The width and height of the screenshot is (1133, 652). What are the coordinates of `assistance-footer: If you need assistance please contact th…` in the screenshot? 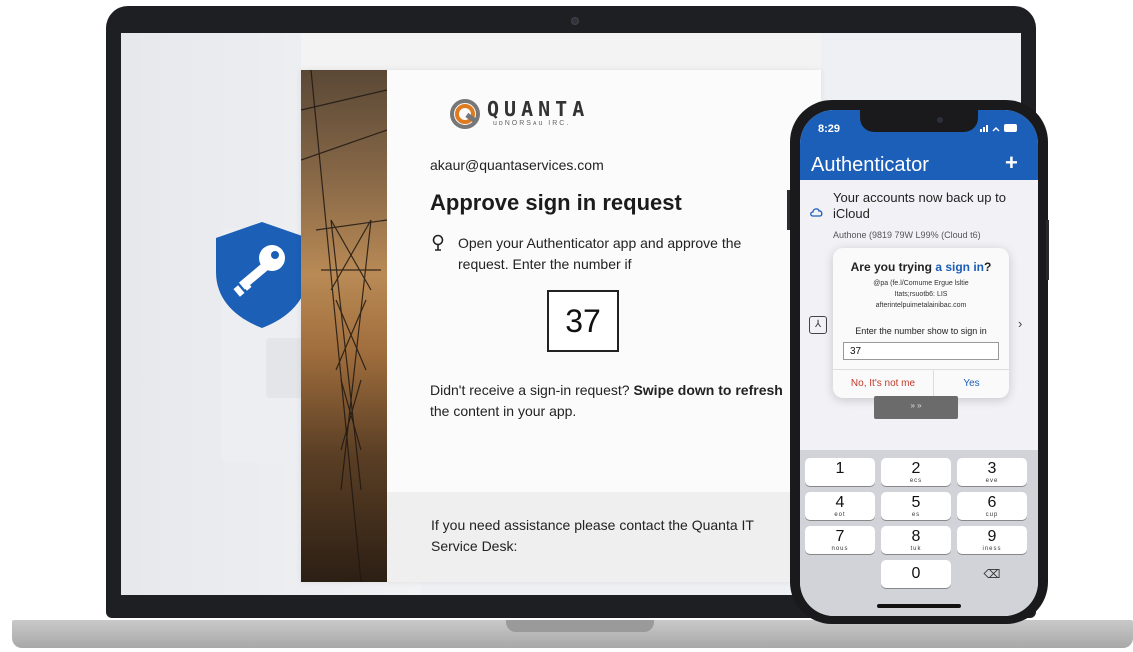 It's located at (604, 537).